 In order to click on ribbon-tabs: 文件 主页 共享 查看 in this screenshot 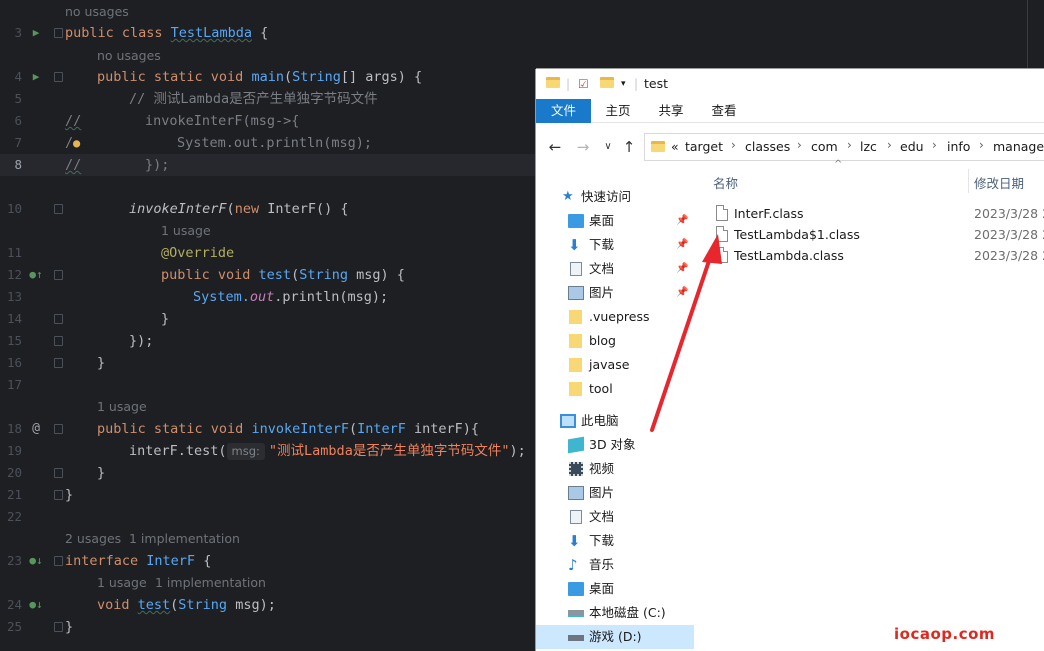, I will do `click(790, 111)`.